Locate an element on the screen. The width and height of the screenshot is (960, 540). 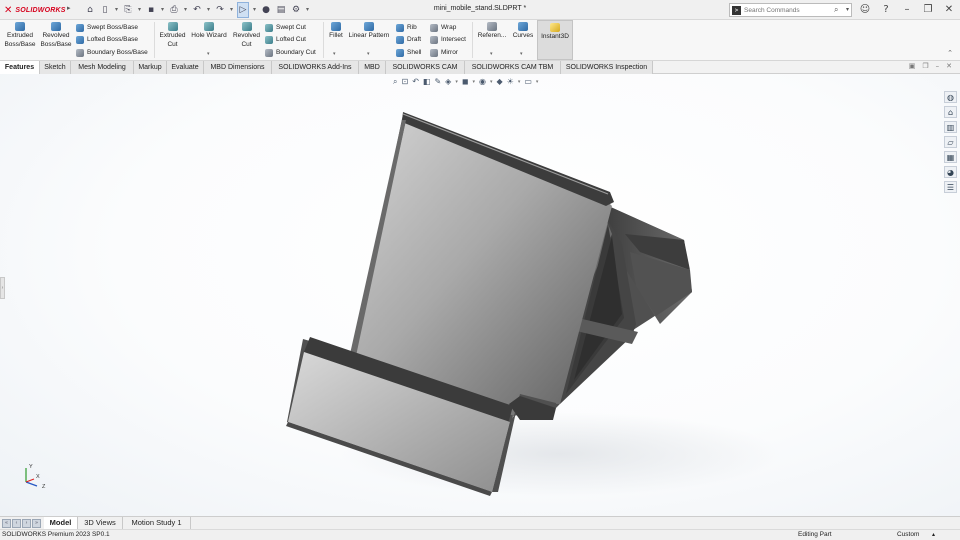
home-icon: ⌂ is located at coordinates (90, 10).